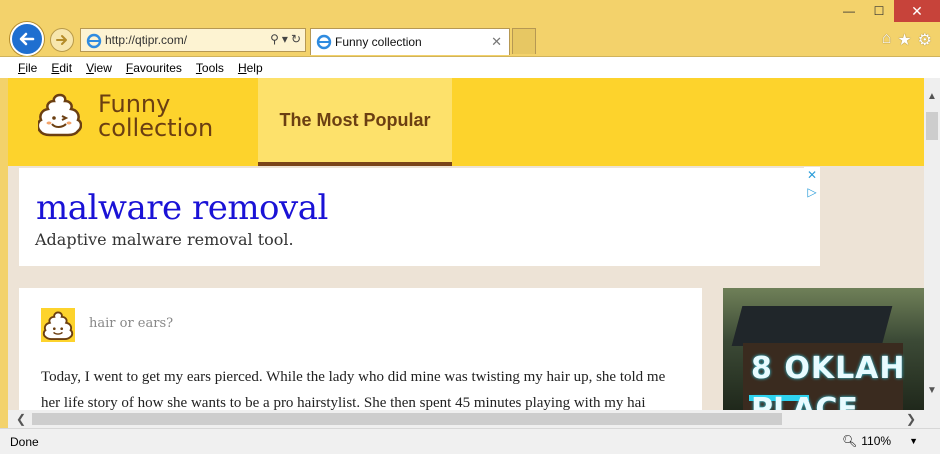 The height and width of the screenshot is (454, 940). I want to click on side-ad-image: 8 OKLAH PLACE, so click(823, 349).